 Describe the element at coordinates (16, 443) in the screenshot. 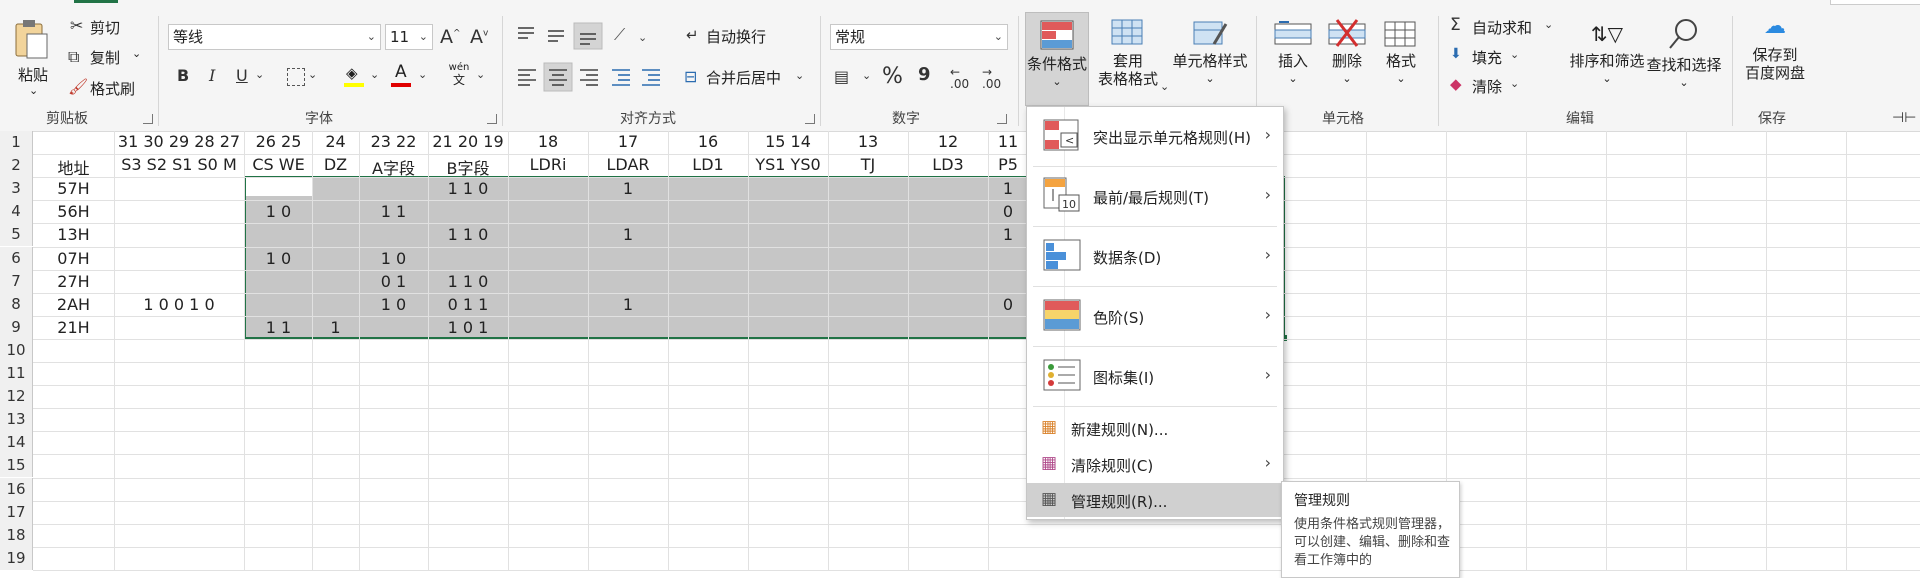

I see `row-header: 14` at that location.